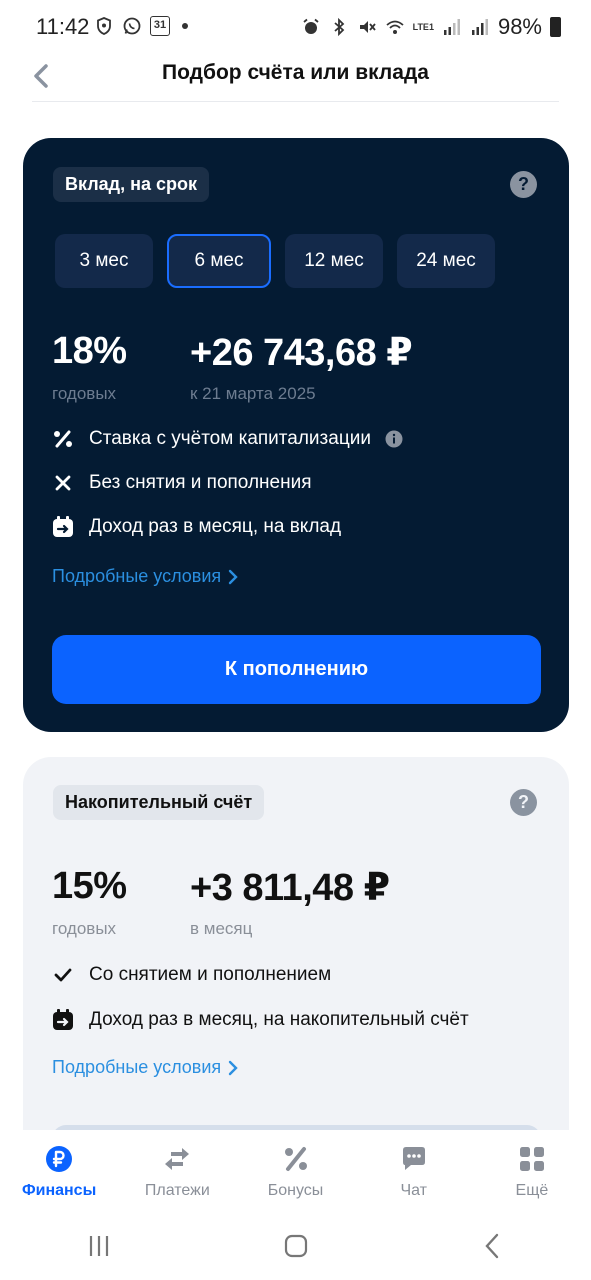  Describe the element at coordinates (89, 886) in the screenshot. I see `savings-rate: 15%` at that location.